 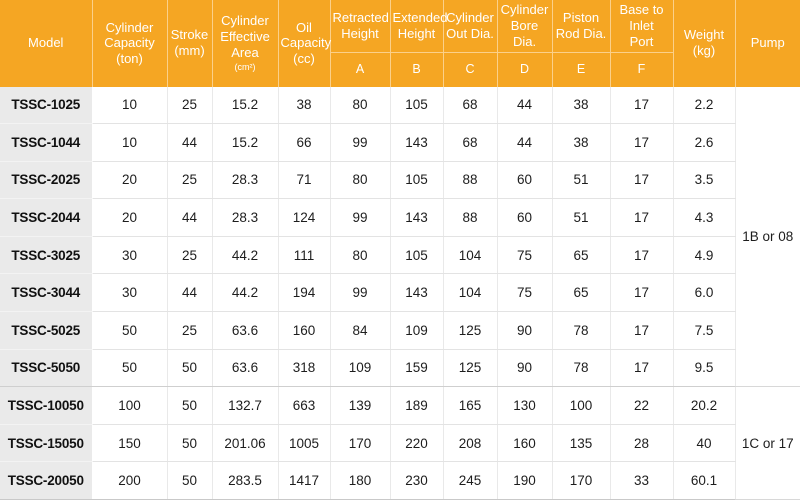 What do you see at coordinates (304, 59) in the screenshot?
I see `header-unit: (cc)` at bounding box center [304, 59].